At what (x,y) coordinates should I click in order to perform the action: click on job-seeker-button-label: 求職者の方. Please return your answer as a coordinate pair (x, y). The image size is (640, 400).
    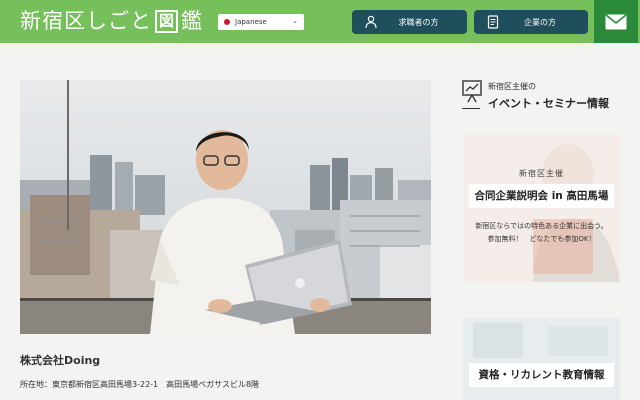
    Looking at the image, I should click on (418, 22).